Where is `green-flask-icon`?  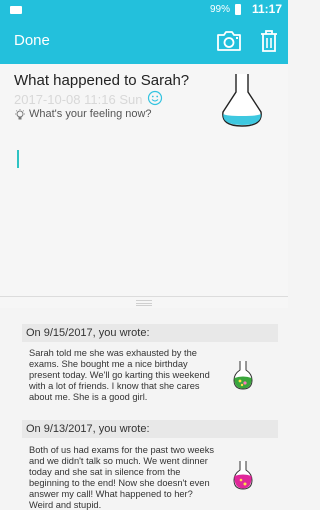
green-flask-icon is located at coordinates (243, 375).